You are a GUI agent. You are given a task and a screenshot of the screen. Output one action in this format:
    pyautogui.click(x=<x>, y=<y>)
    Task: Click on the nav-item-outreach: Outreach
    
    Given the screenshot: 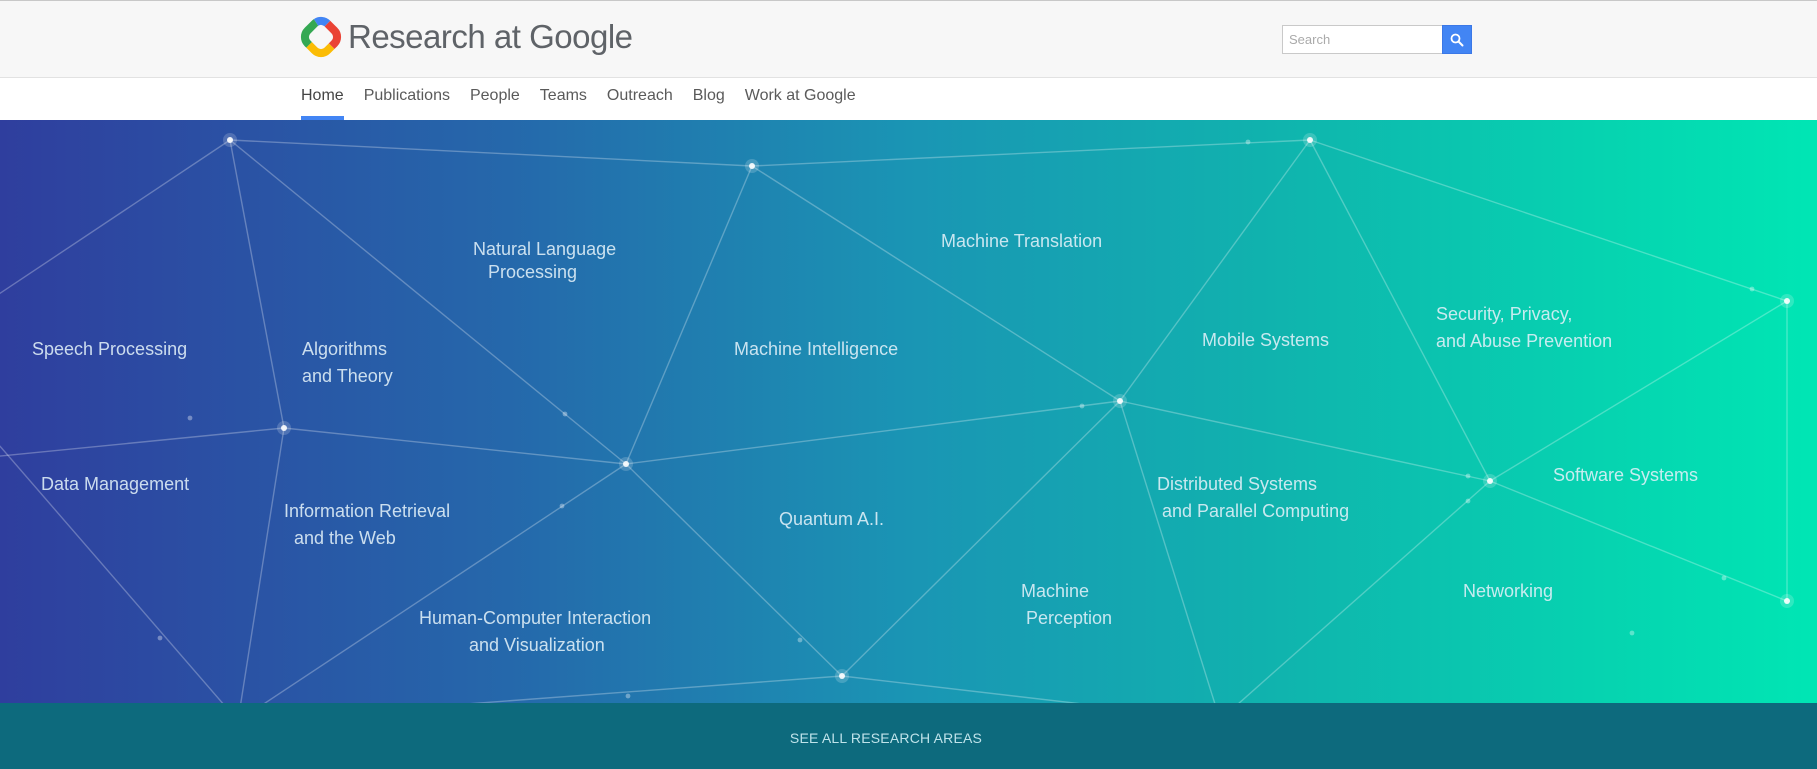 What is the action you would take?
    pyautogui.click(x=640, y=99)
    